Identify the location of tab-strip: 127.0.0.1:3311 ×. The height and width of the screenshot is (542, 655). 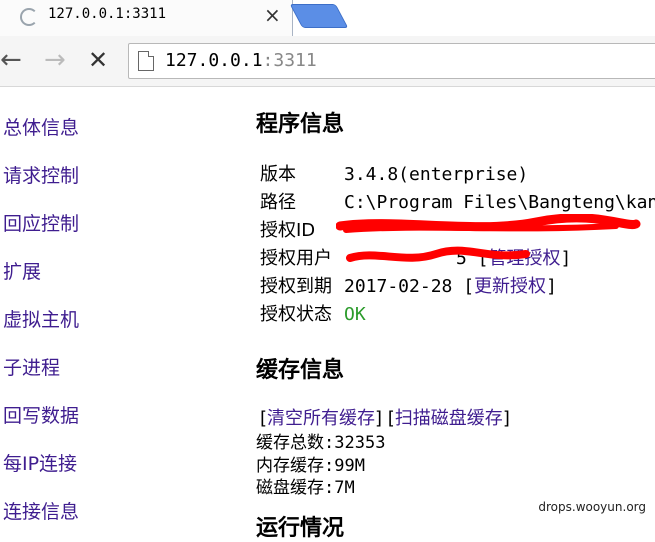
(327, 18).